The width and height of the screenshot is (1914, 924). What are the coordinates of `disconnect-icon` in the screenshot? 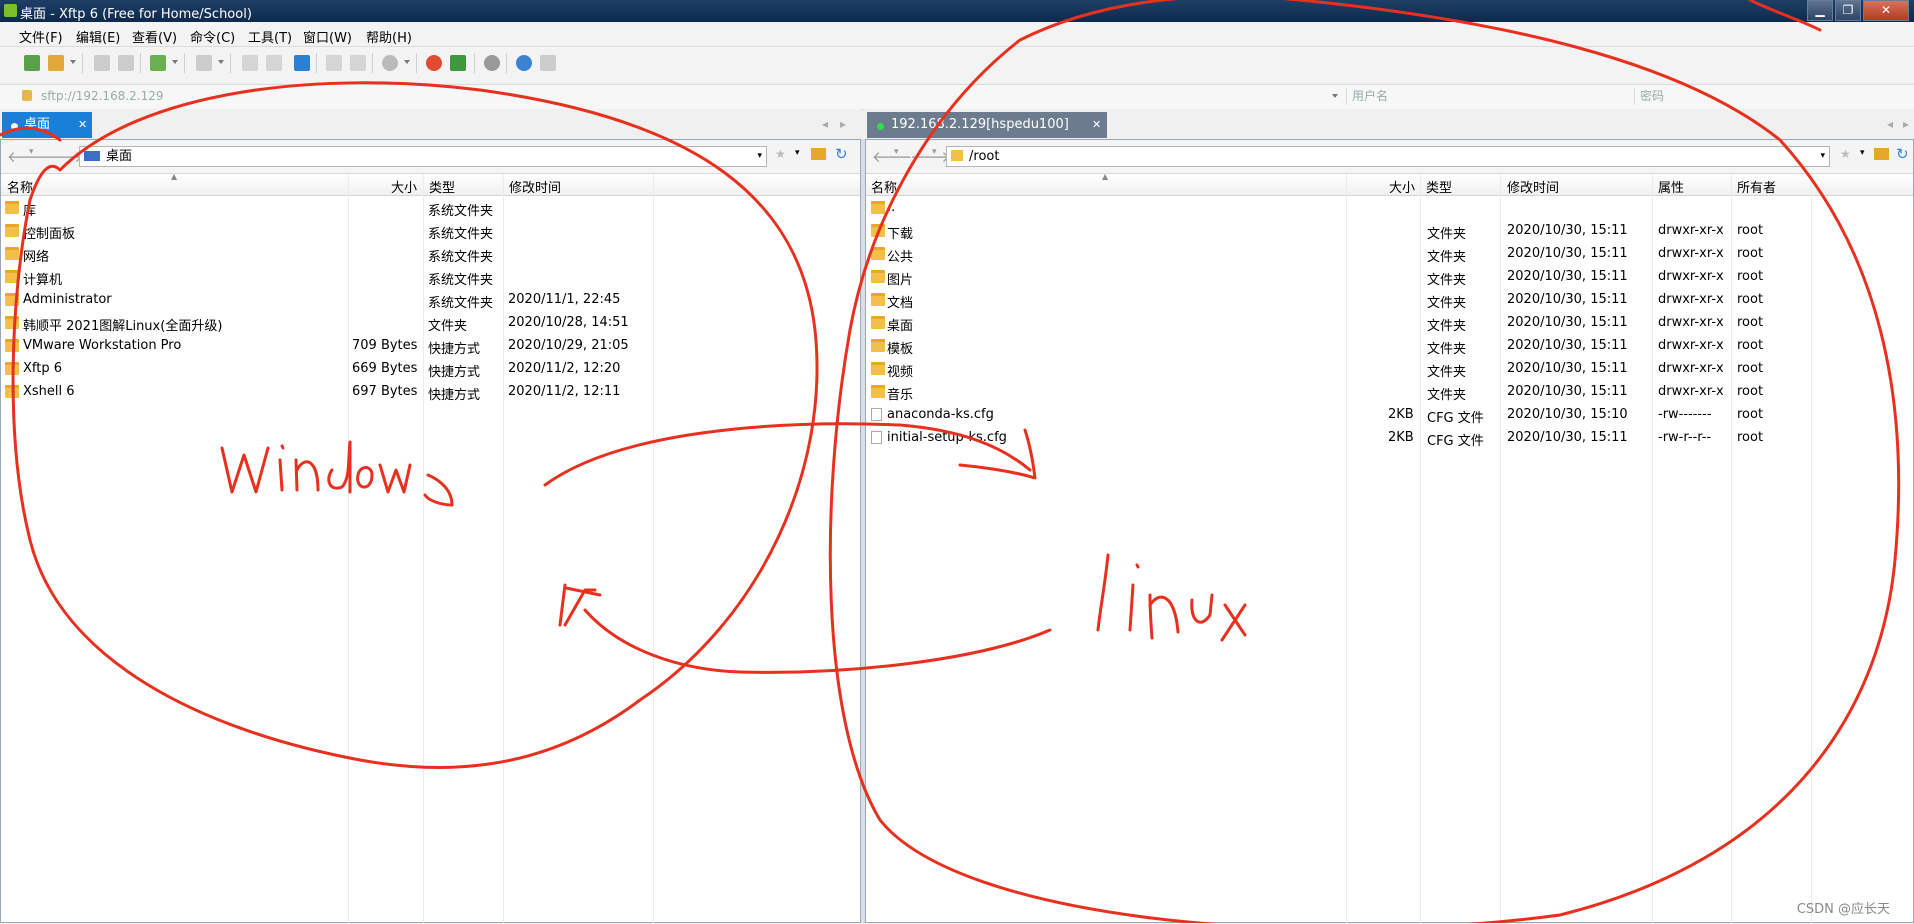 It's located at (126, 63).